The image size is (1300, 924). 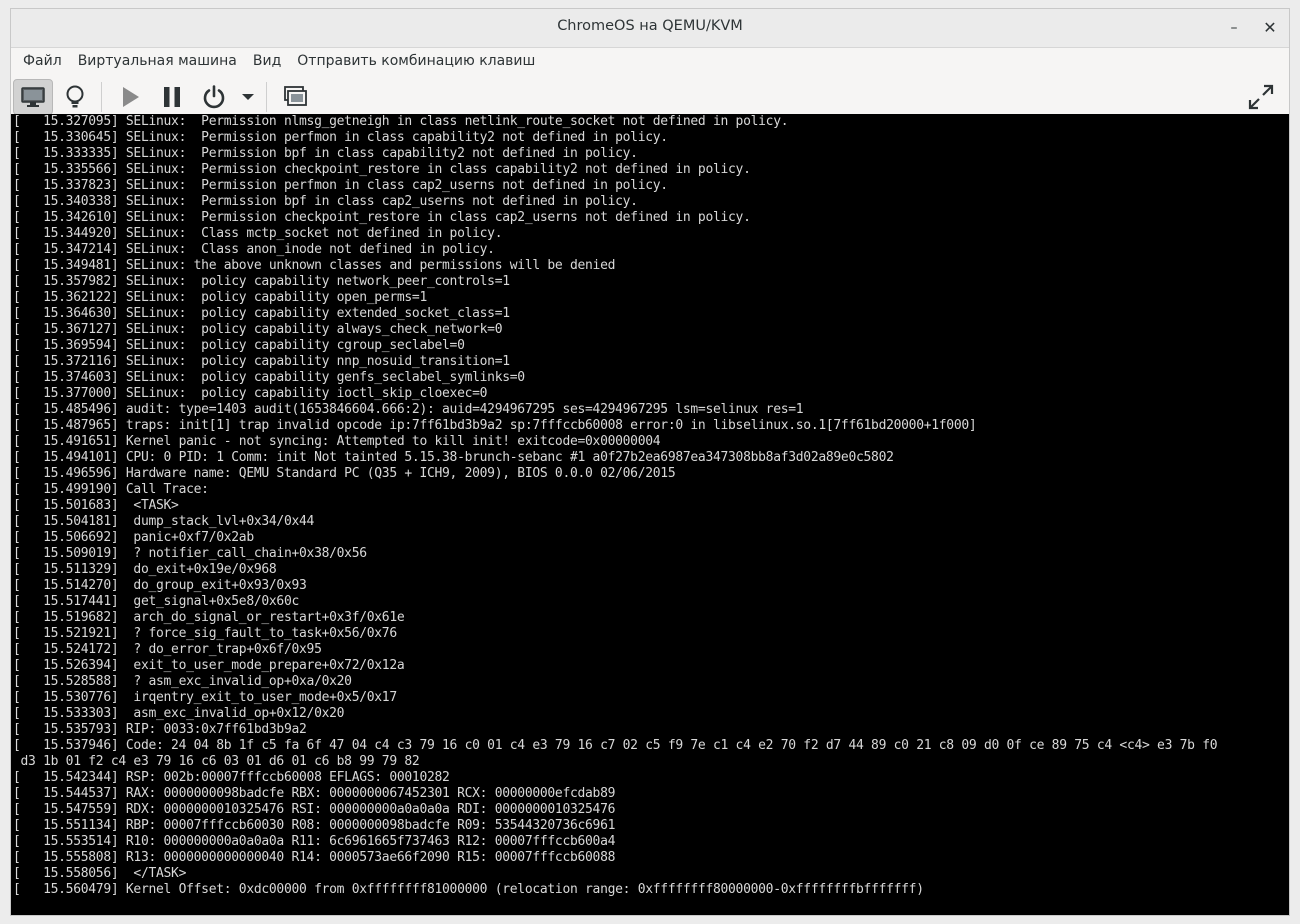 I want to click on console-line: [ 15.501683] <TASK>, so click(x=96, y=505).